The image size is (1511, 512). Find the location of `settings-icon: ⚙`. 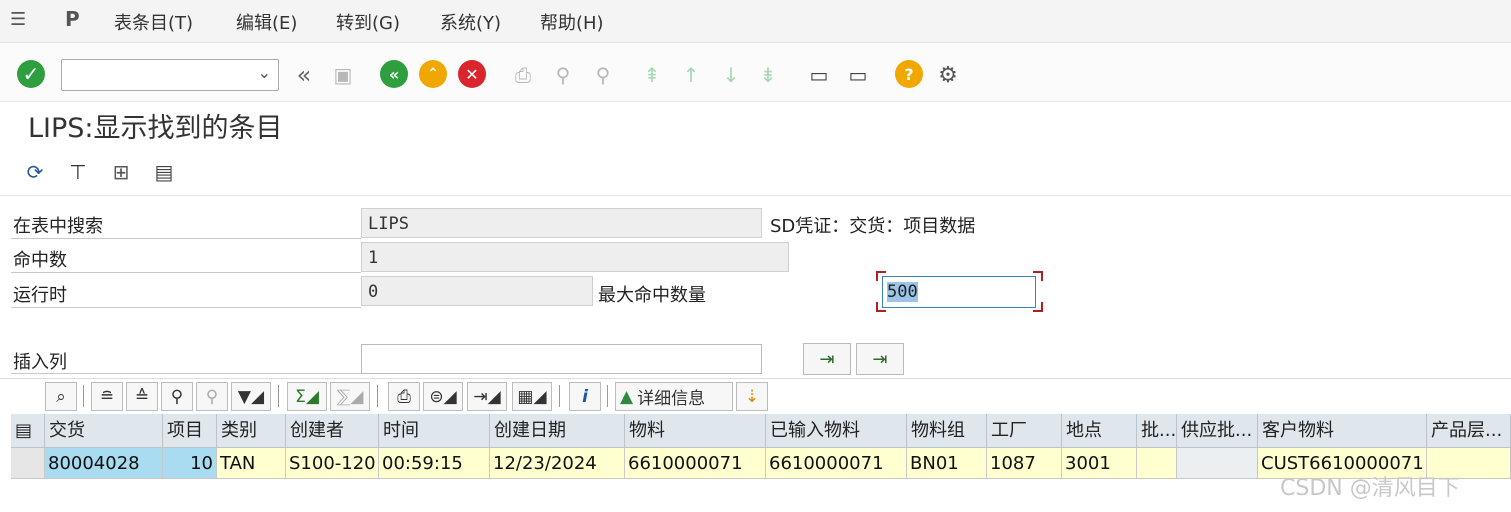

settings-icon: ⚙ is located at coordinates (948, 75).